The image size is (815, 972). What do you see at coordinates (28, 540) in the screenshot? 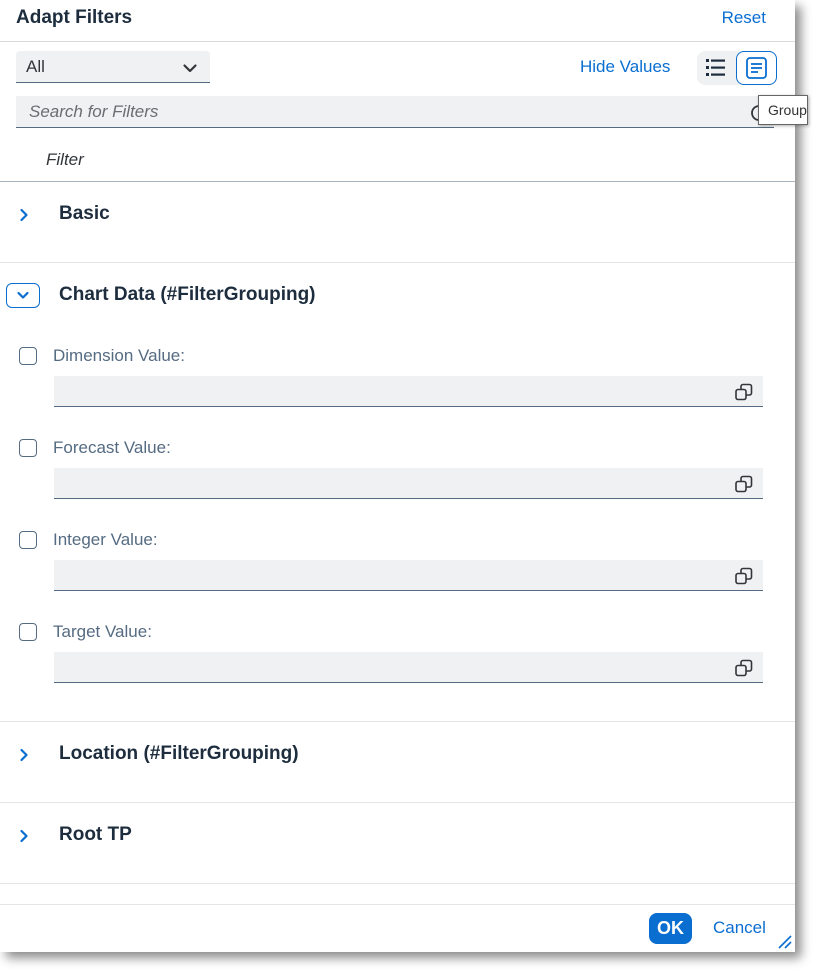
I see `integer-value-checkbox` at bounding box center [28, 540].